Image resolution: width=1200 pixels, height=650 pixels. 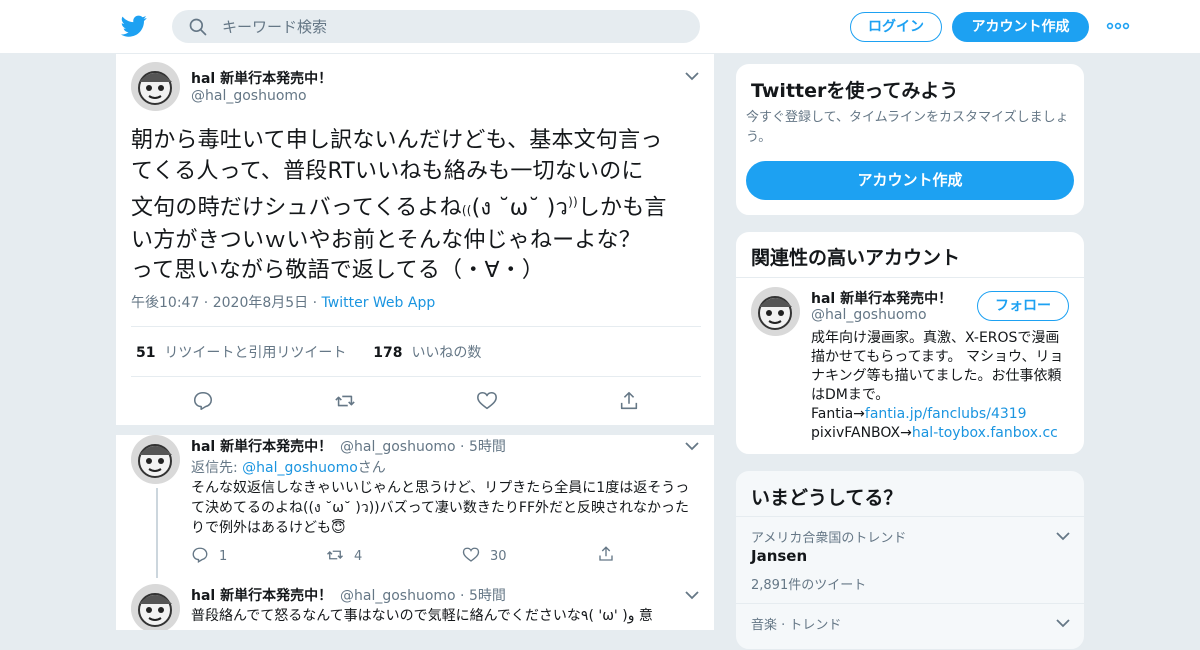 What do you see at coordinates (910, 180) in the screenshot?
I see `signup-card-button: アカウント作成` at bounding box center [910, 180].